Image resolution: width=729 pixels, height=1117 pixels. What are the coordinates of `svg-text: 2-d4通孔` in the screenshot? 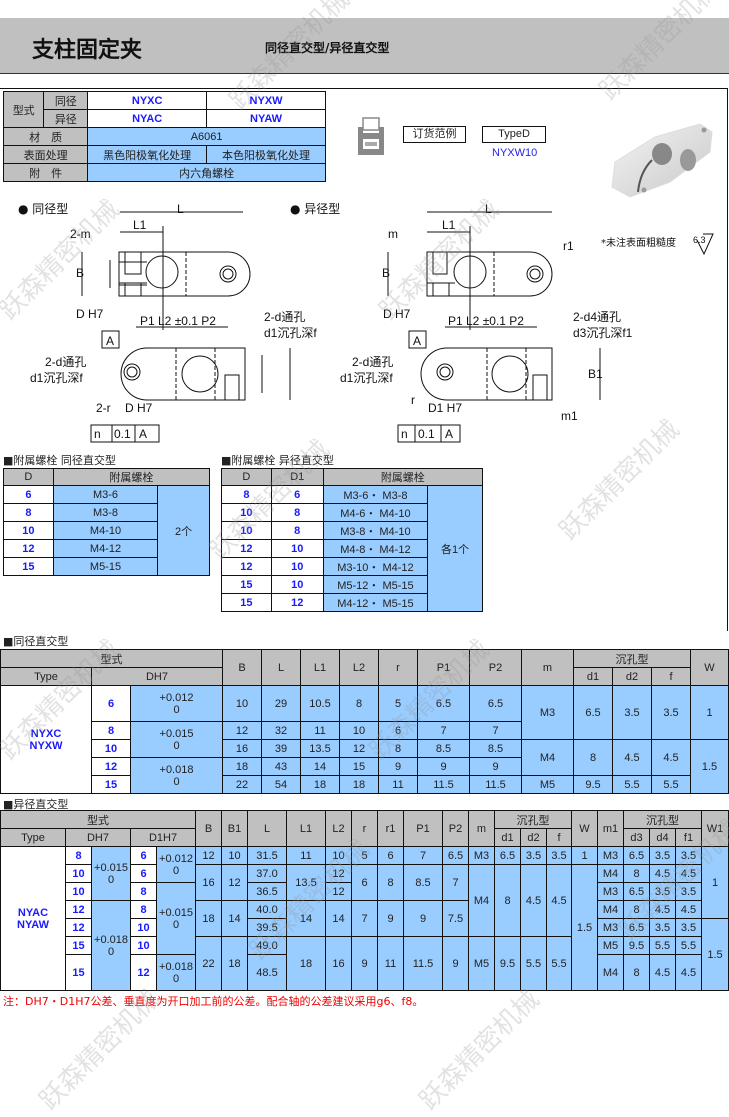 It's located at (597, 317).